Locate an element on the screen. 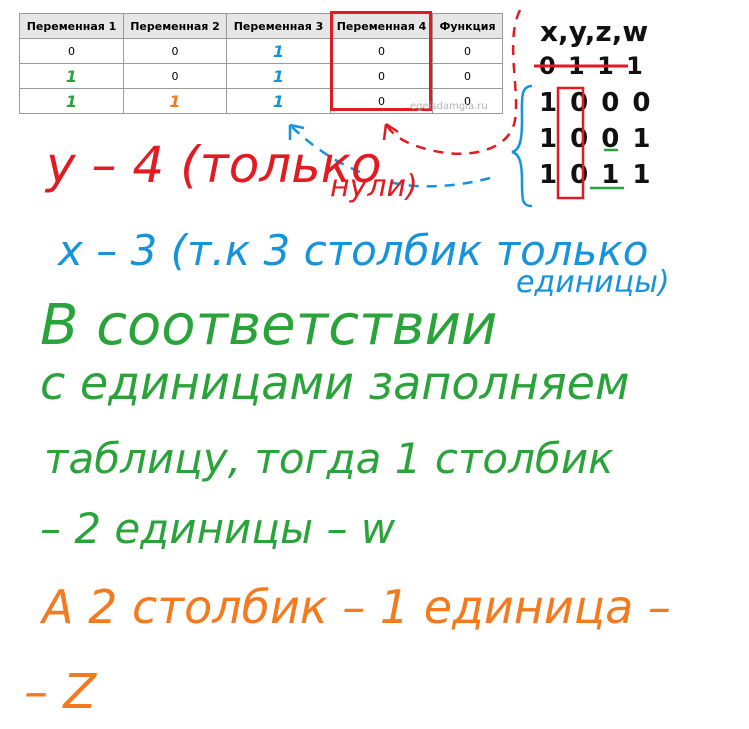 The image size is (749, 729). note-green-line-4: – 2 единицы – w is located at coordinates (218, 528).